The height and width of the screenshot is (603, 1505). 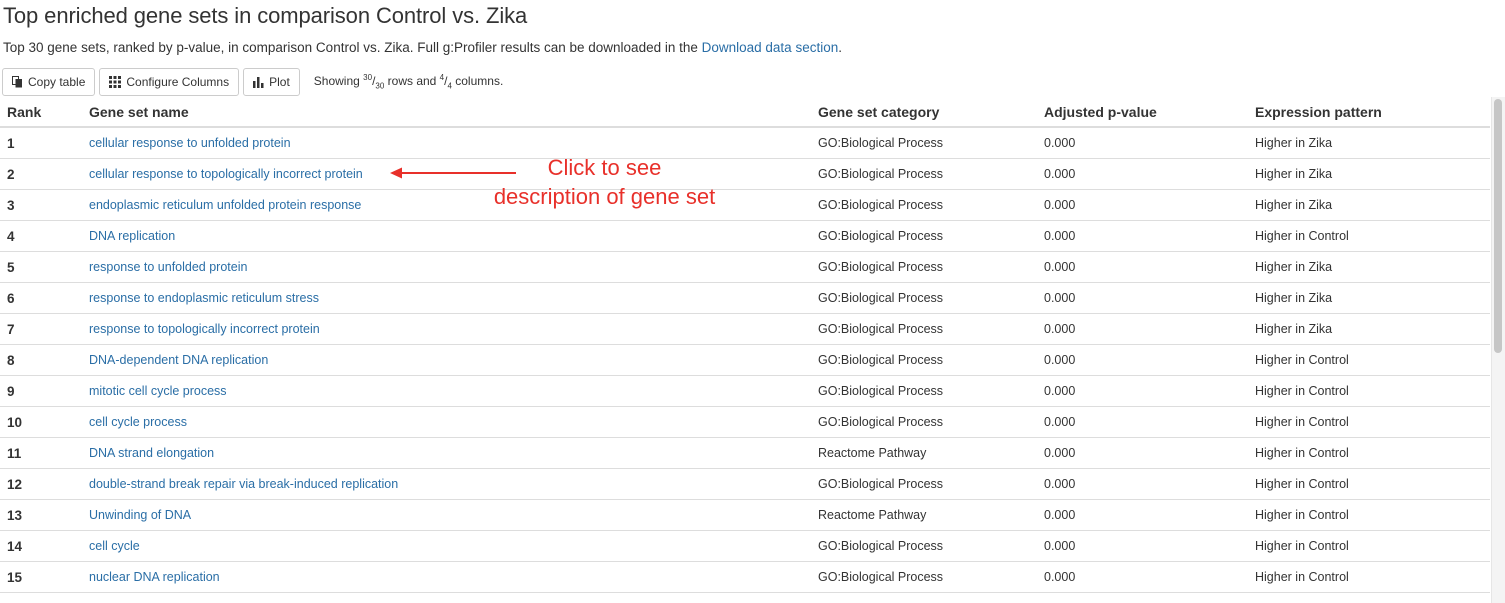 I want to click on gene-set-name-cell: DNA strand elongation, so click(x=446, y=453).